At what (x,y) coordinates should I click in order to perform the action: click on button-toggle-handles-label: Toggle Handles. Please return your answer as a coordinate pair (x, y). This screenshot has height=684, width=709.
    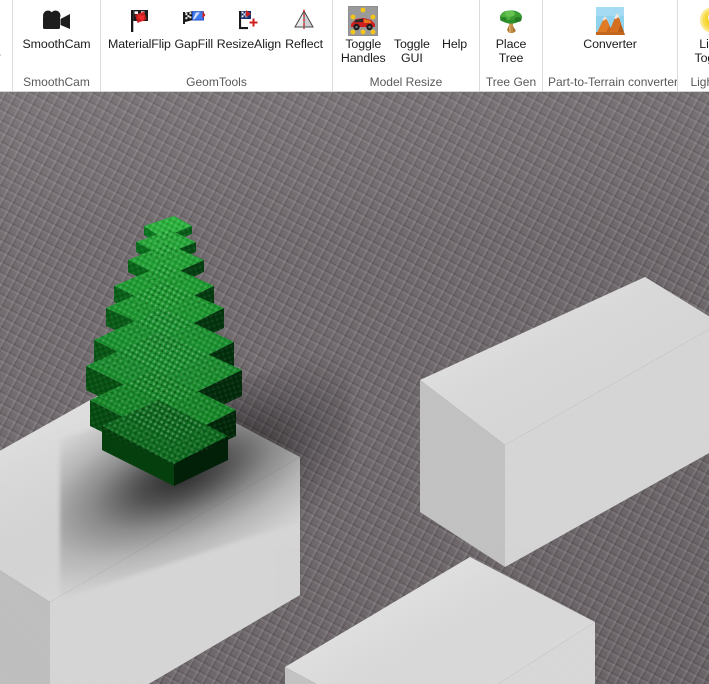
    Looking at the image, I should click on (363, 51).